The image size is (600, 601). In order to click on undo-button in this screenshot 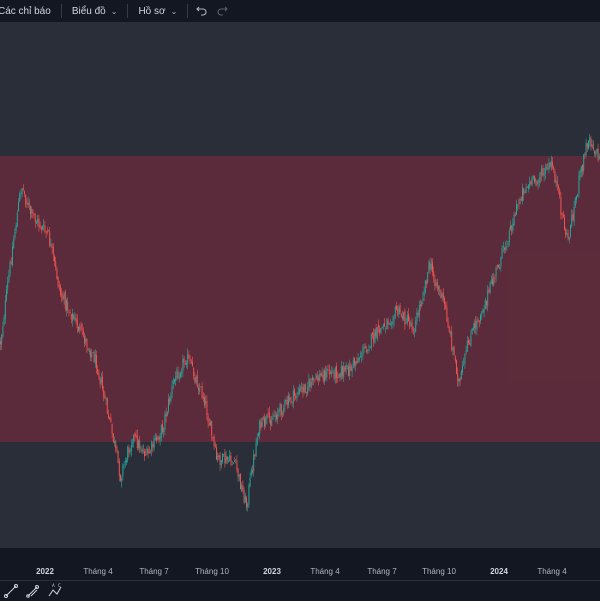, I will do `click(202, 11)`.